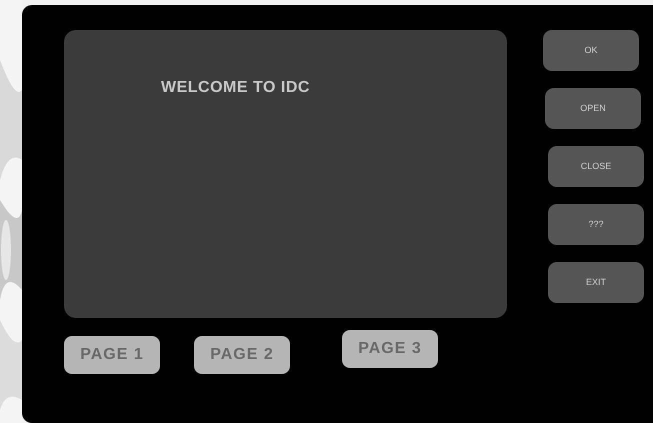 This screenshot has width=653, height=423. I want to click on side-button: OK, so click(591, 50).